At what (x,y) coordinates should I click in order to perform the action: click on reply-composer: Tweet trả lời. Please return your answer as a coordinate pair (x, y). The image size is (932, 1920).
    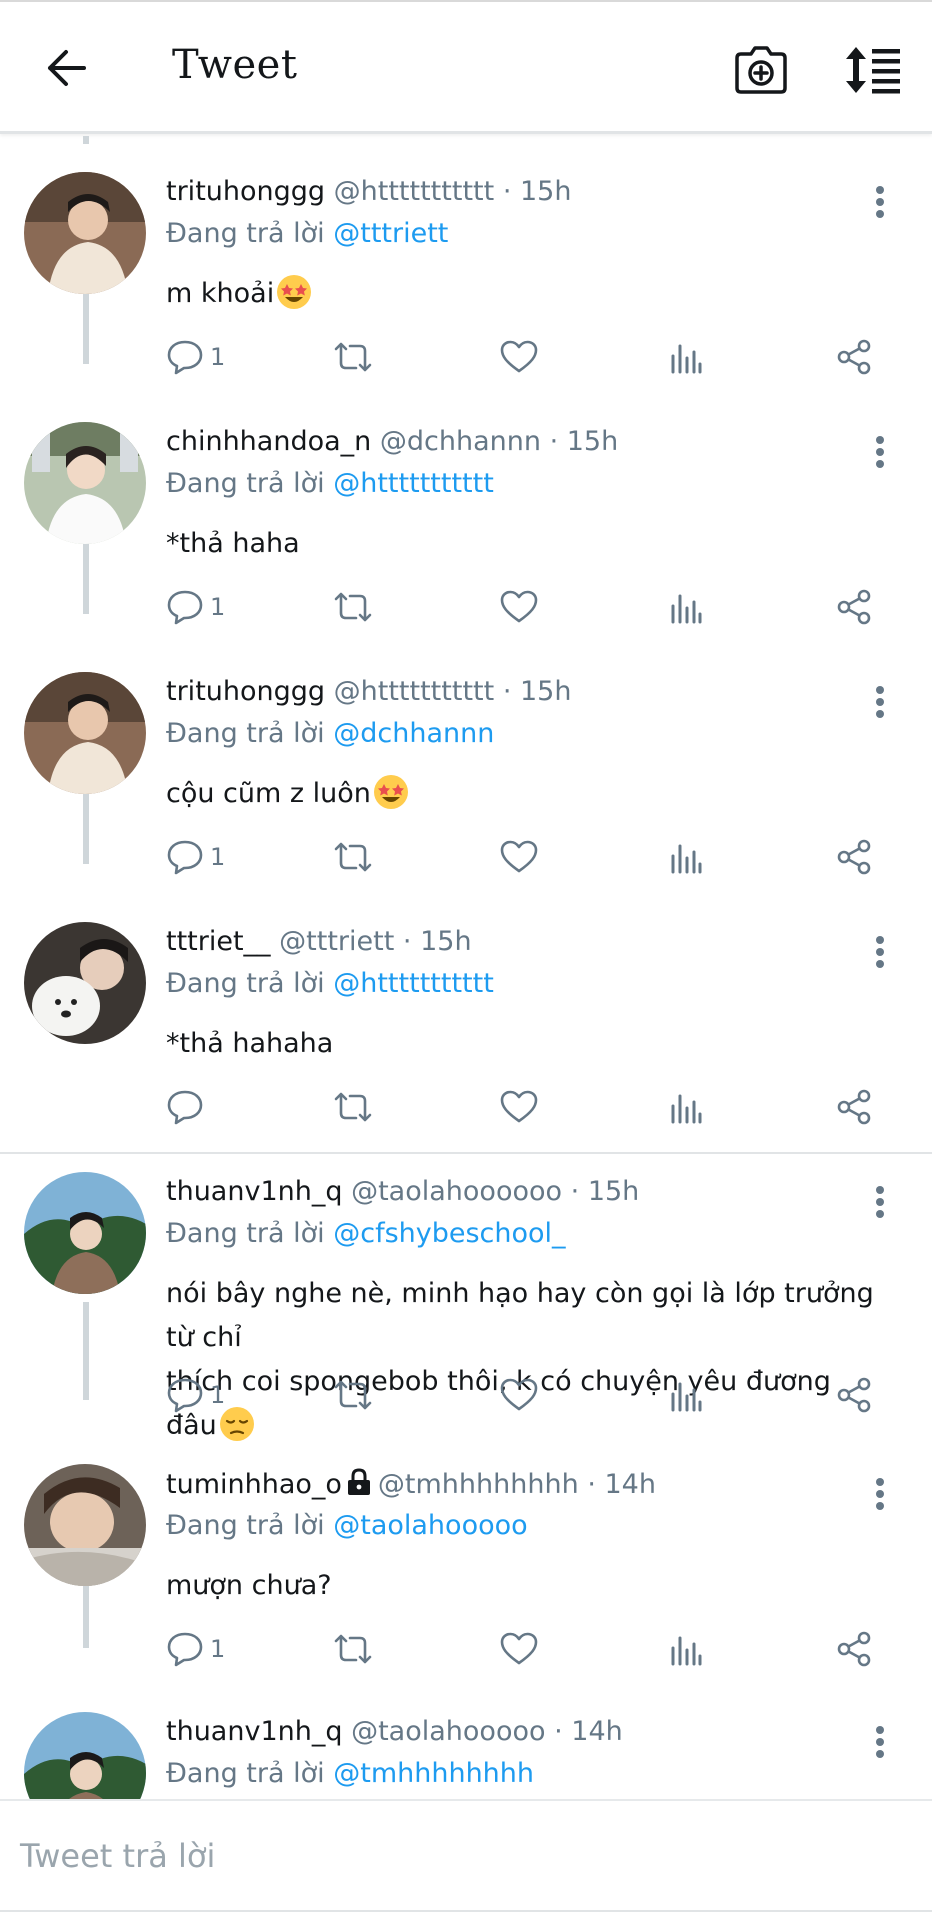
    Looking at the image, I should click on (466, 1859).